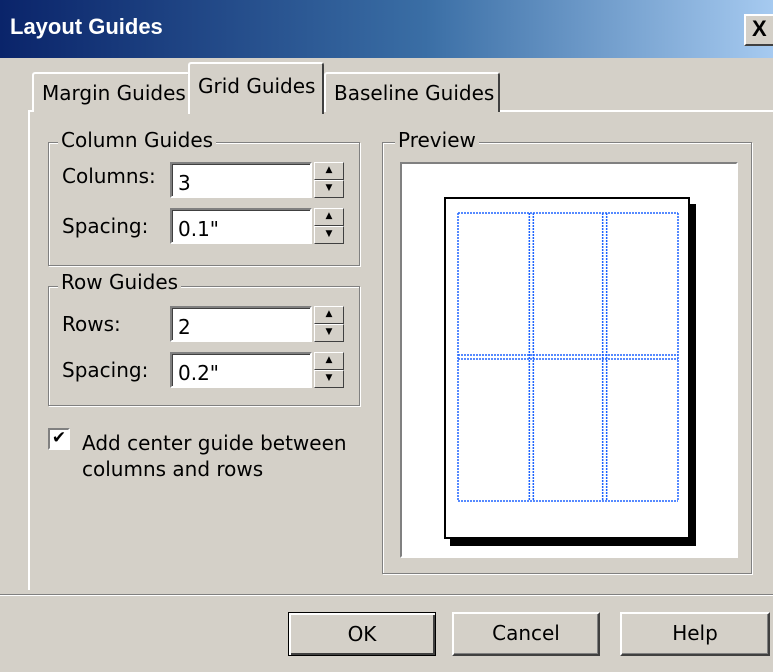 This screenshot has height=672, width=773. Describe the element at coordinates (109, 176) in the screenshot. I see `columns-label: Columns:` at that location.